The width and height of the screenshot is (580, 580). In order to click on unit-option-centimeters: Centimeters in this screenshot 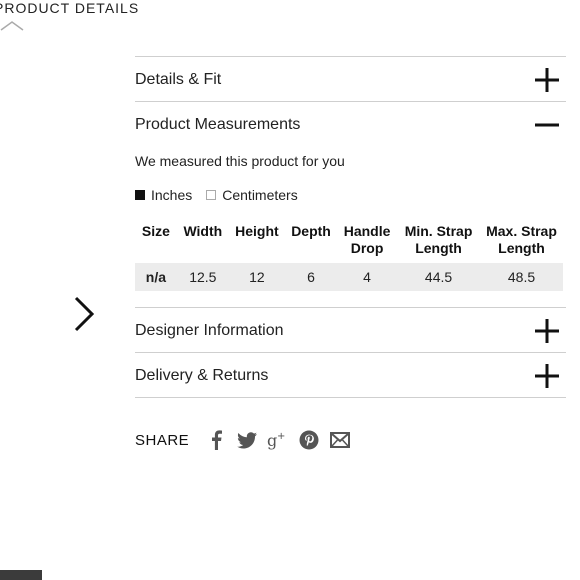, I will do `click(252, 195)`.